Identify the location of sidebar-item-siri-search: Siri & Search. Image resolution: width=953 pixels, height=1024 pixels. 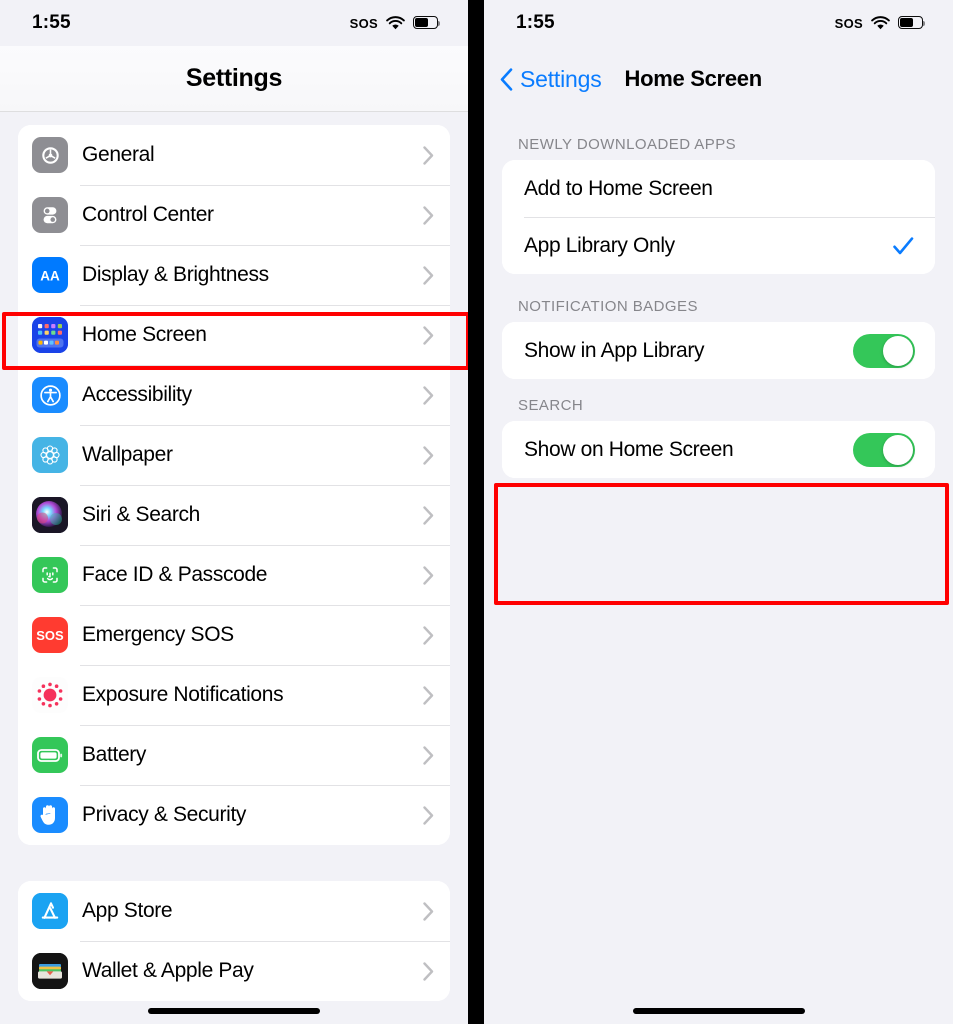
(234, 515).